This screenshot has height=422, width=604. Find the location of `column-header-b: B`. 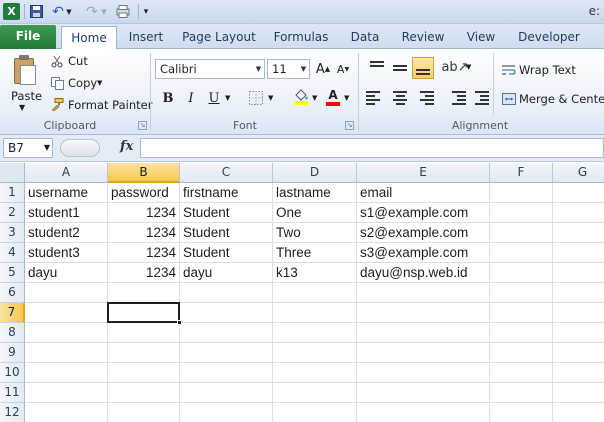

column-header-b: B is located at coordinates (144, 173).